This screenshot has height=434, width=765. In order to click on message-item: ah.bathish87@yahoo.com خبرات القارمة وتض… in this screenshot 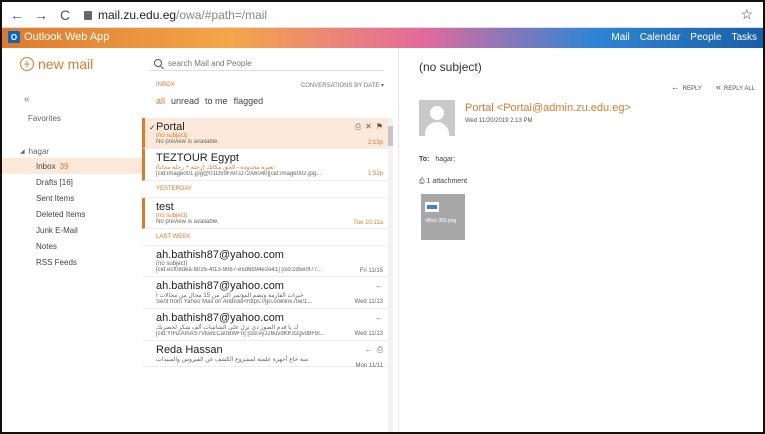, I will do `click(265, 293)`.